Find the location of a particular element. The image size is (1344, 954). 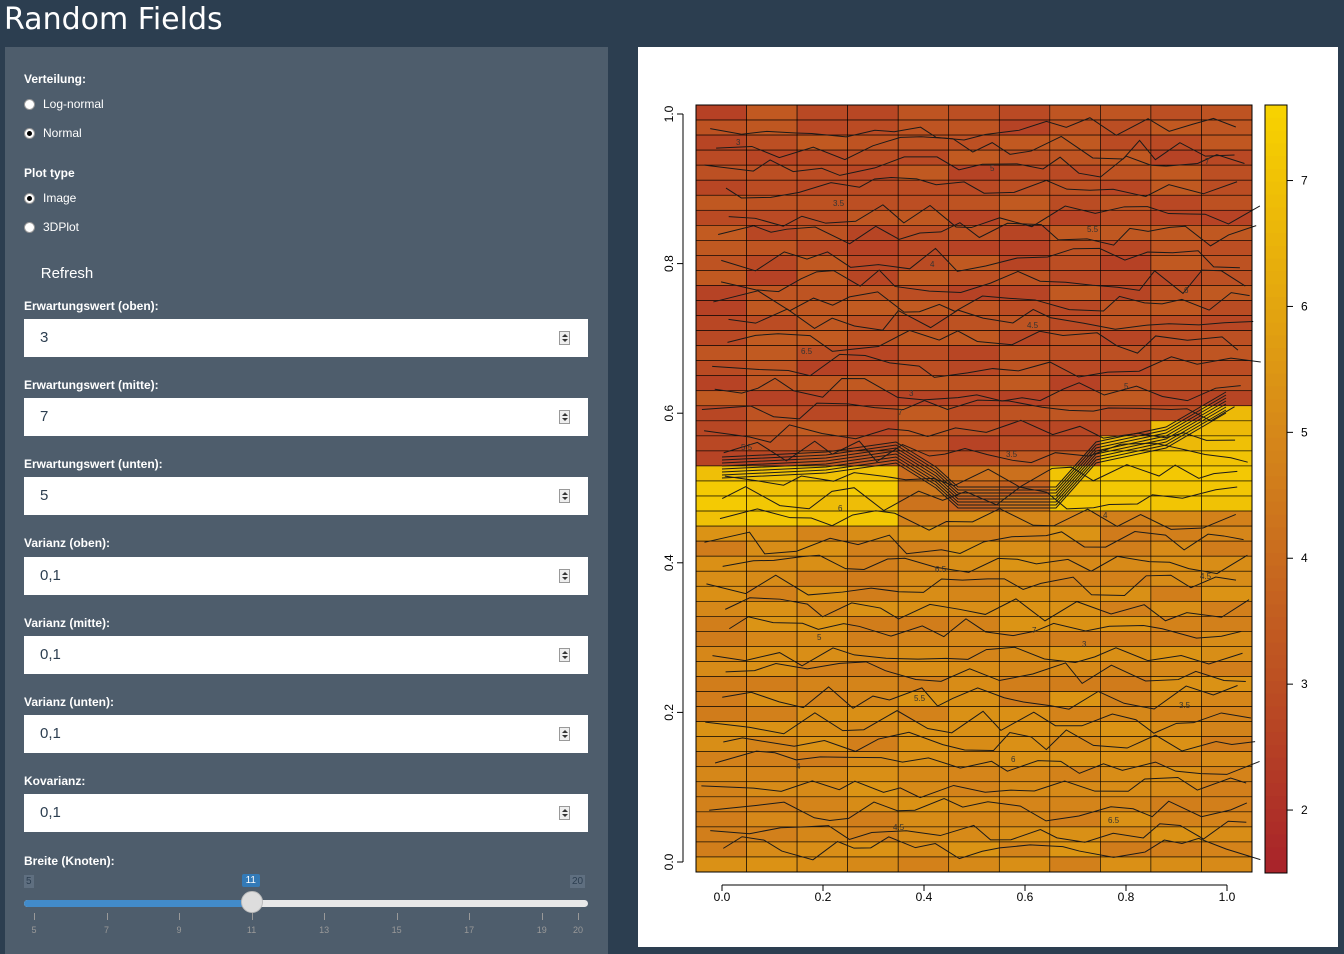

erwartungswert-oben-input: 3 is located at coordinates (306, 338).